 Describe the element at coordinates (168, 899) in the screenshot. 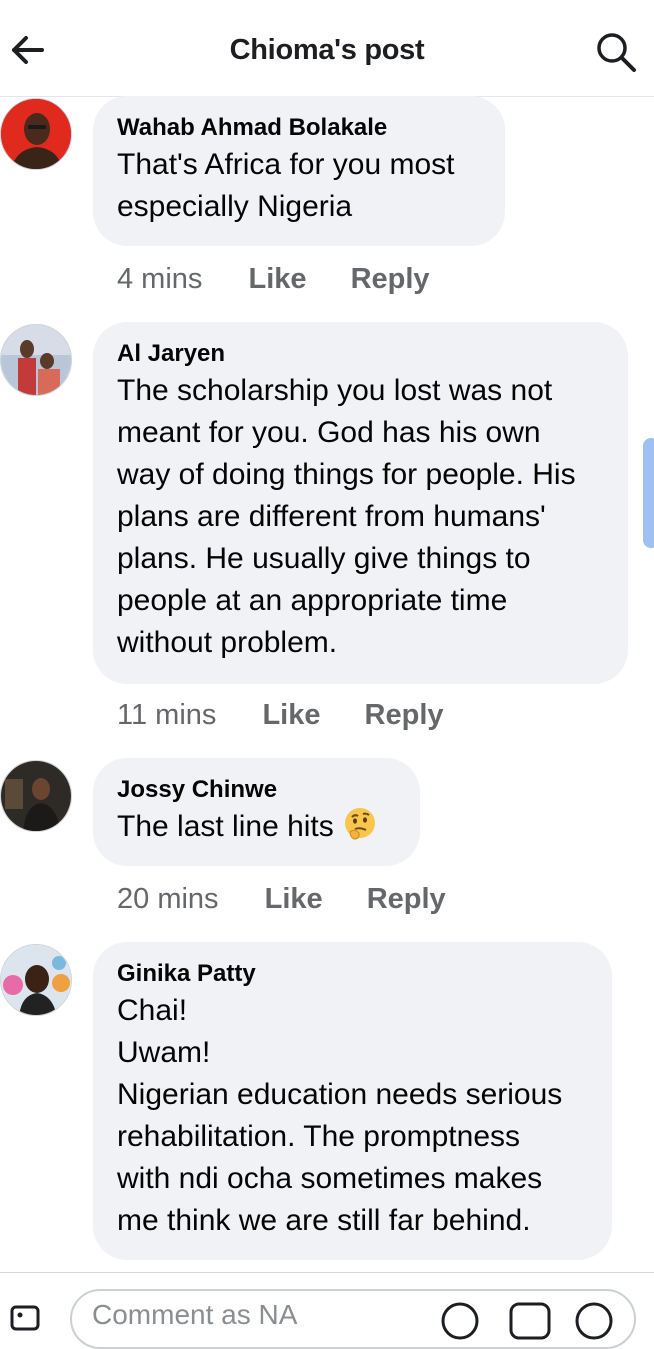

I see `comment-time: 20 mins` at that location.